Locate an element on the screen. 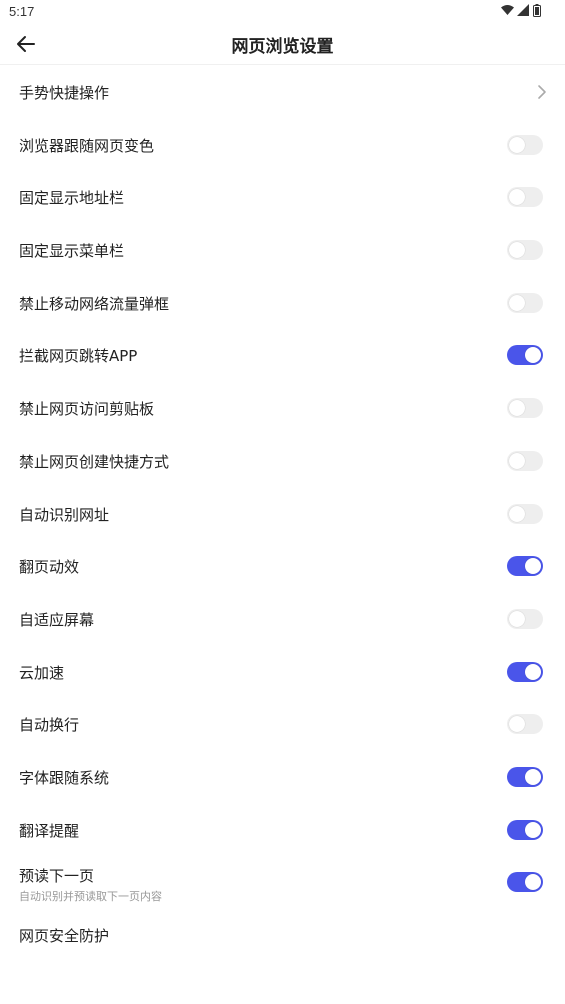  settings-row-label: 翻译提醒 is located at coordinates (49, 830).